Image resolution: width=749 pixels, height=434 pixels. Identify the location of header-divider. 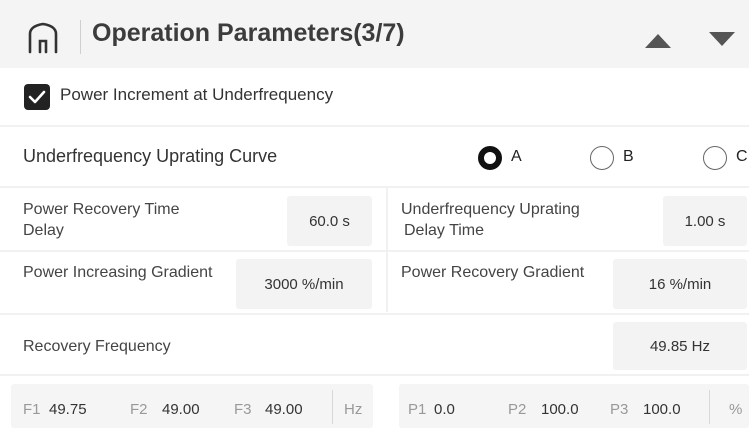
(80, 37).